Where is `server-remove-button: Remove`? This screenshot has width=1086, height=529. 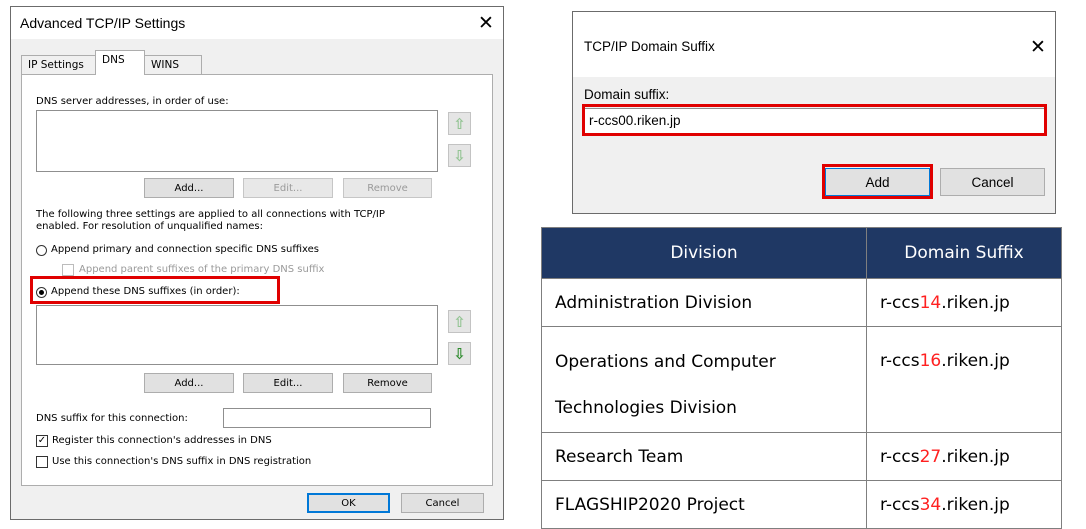 server-remove-button: Remove is located at coordinates (387, 188).